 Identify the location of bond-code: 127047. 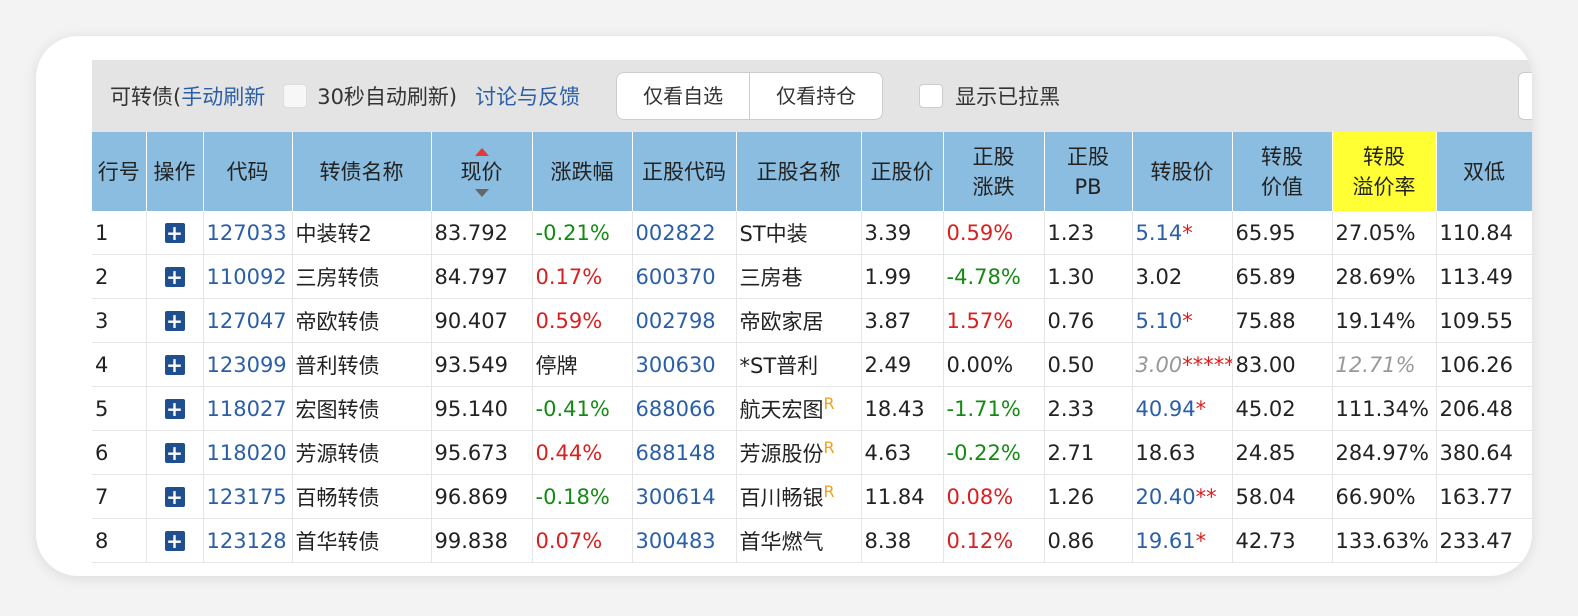
(248, 320).